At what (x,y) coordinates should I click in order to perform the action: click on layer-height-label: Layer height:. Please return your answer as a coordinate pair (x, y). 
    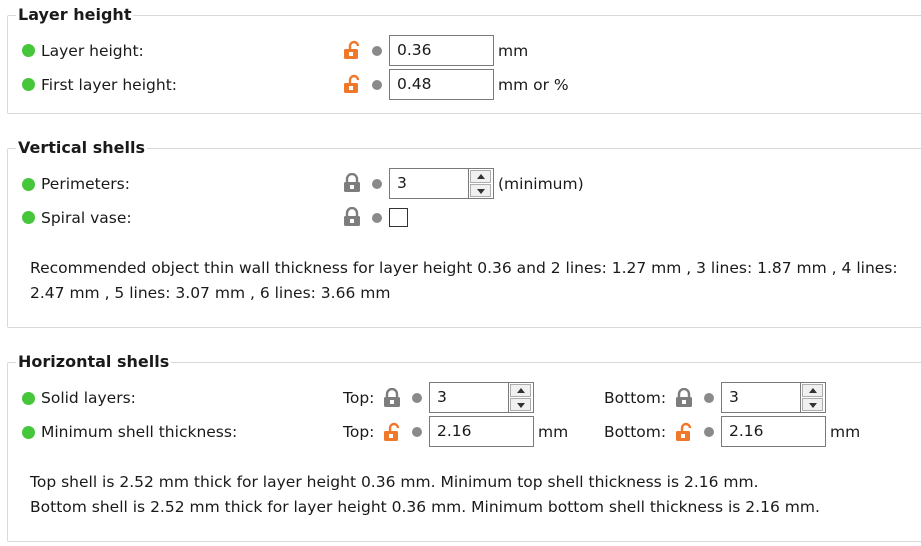
    Looking at the image, I should click on (92, 51).